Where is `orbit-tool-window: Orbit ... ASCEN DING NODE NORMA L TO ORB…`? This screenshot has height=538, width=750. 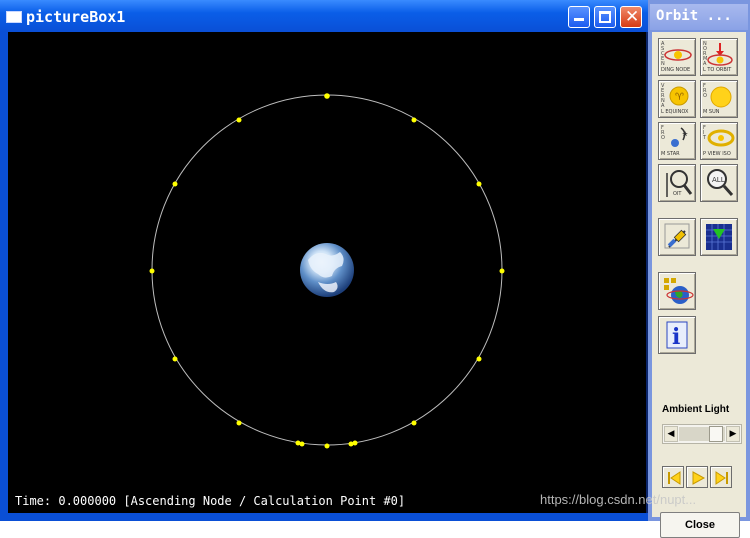 orbit-tool-window: Orbit ... ASCEN DING NODE NORMA L TO ORB… is located at coordinates (699, 269).